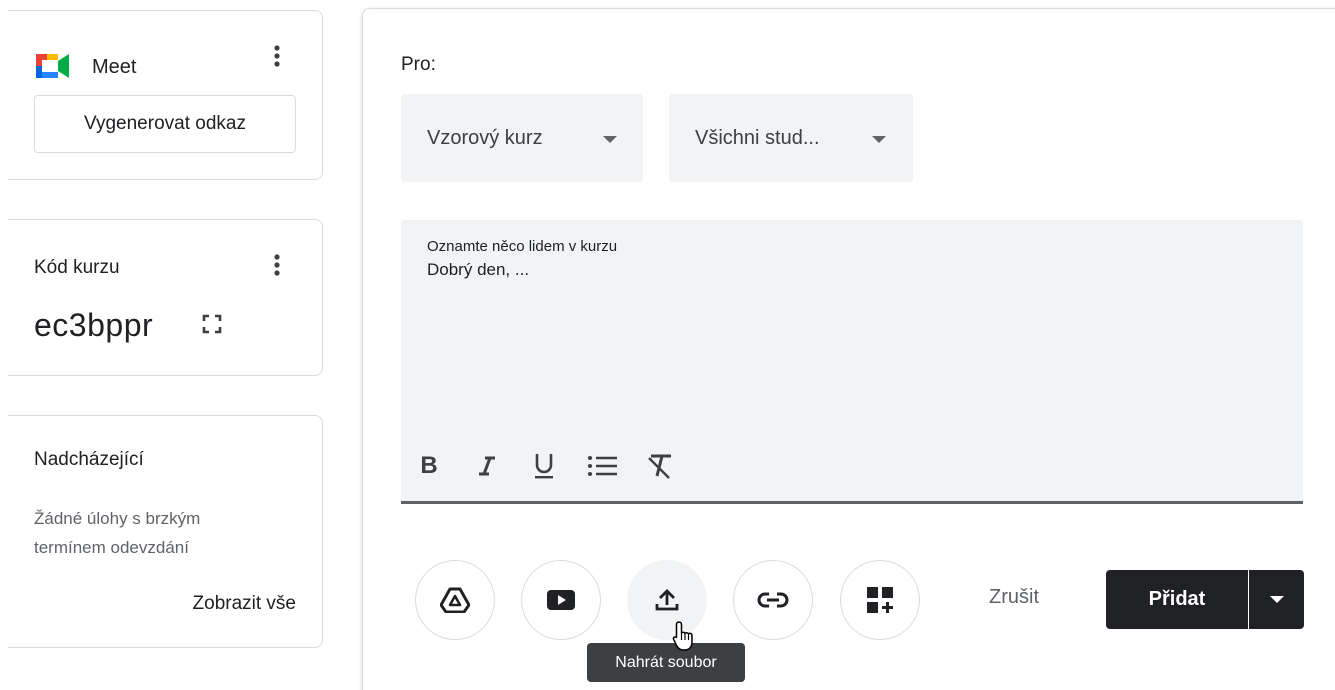 Image resolution: width=1335 pixels, height=690 pixels. What do you see at coordinates (544, 466) in the screenshot?
I see `underline-icon` at bounding box center [544, 466].